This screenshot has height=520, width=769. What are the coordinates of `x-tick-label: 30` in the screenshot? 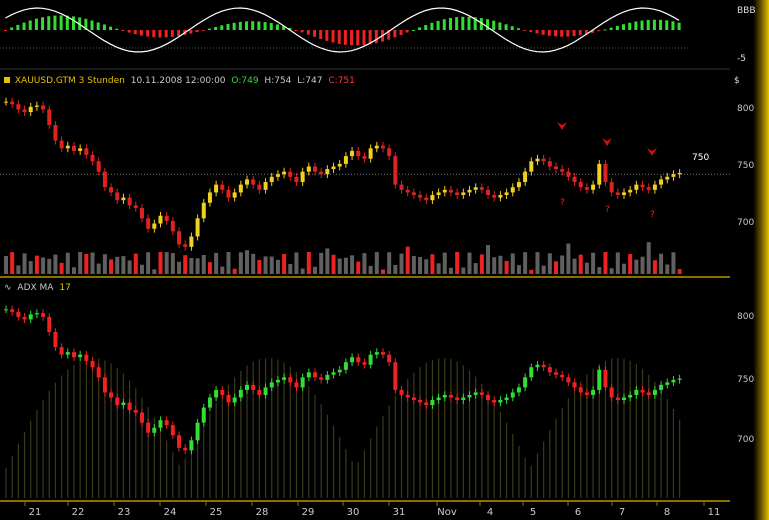 It's located at (353, 512).